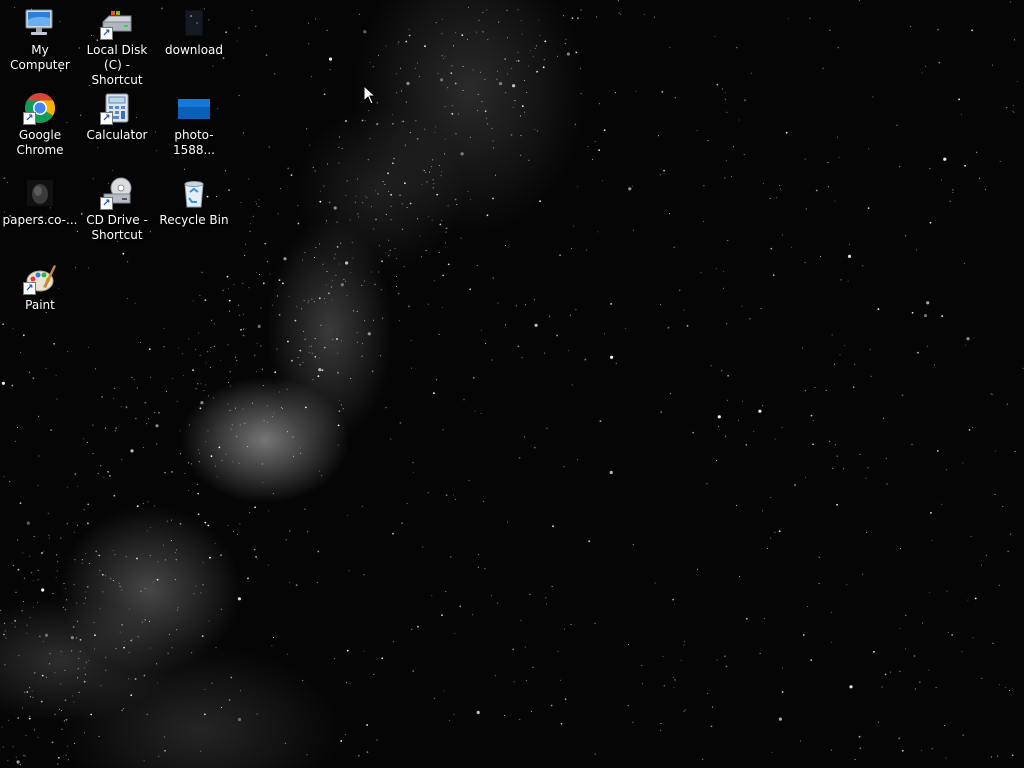 This screenshot has height=768, width=1024. I want to click on desktop-icon-label: CD Drive - Shortcut, so click(117, 227).